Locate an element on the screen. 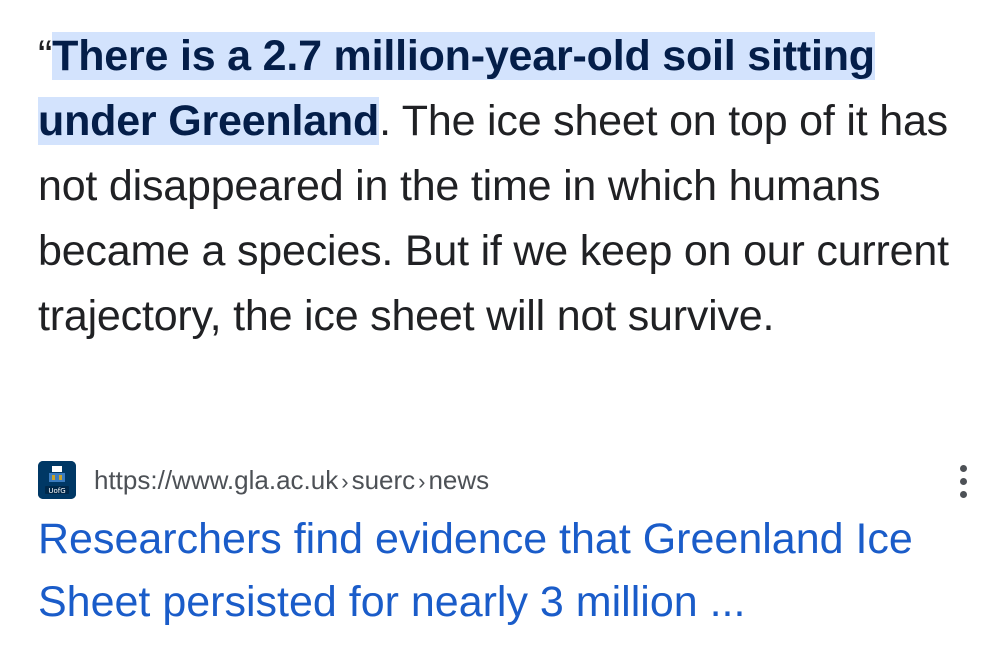 This screenshot has width=1000, height=660. result-source: UofG https://www.gla.ac.uk › suerc › news is located at coordinates (503, 480).